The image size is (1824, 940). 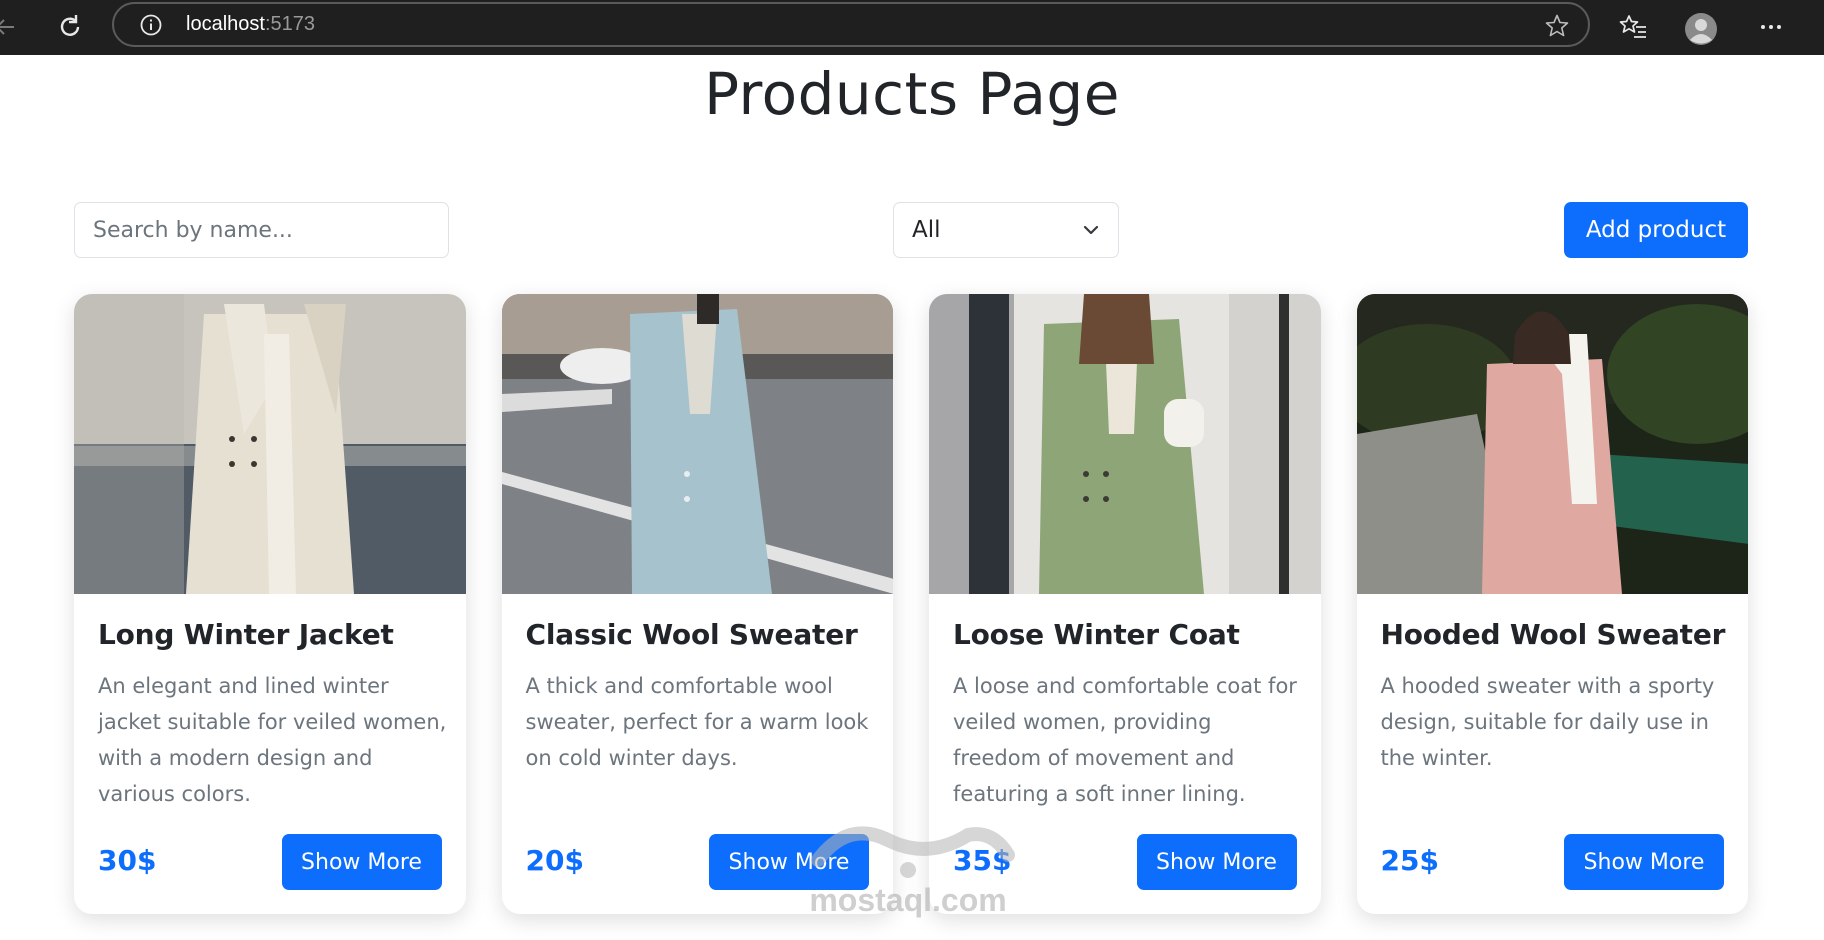 I want to click on category-select: All, so click(x=1006, y=230).